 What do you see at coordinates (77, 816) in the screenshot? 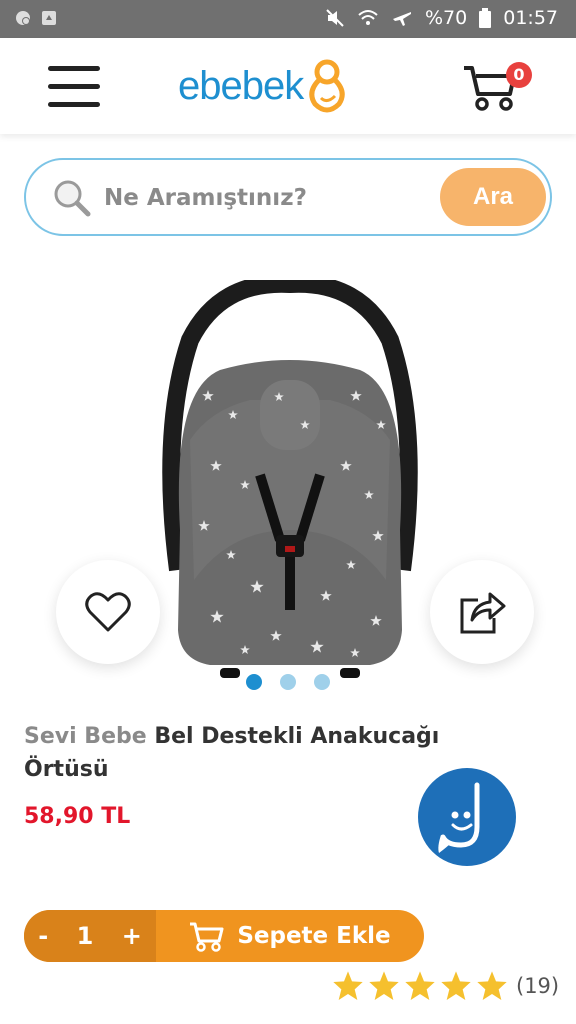
I see `product-price: 58,90 TL` at bounding box center [77, 816].